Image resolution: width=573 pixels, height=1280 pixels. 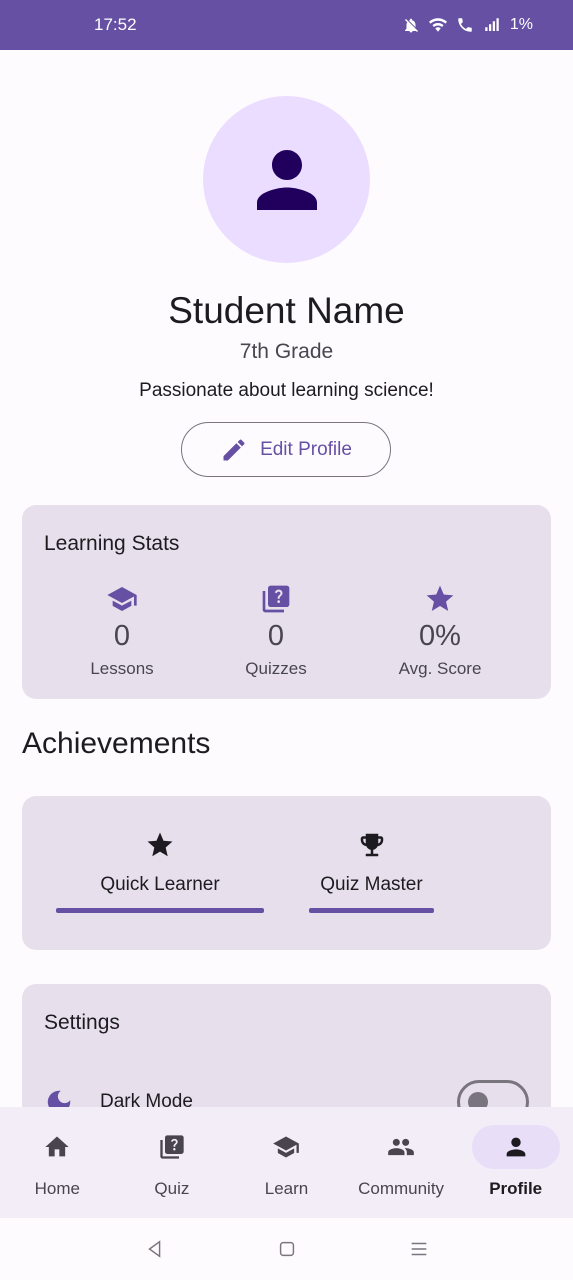 I want to click on nav-label: Home, so click(x=57, y=1188).